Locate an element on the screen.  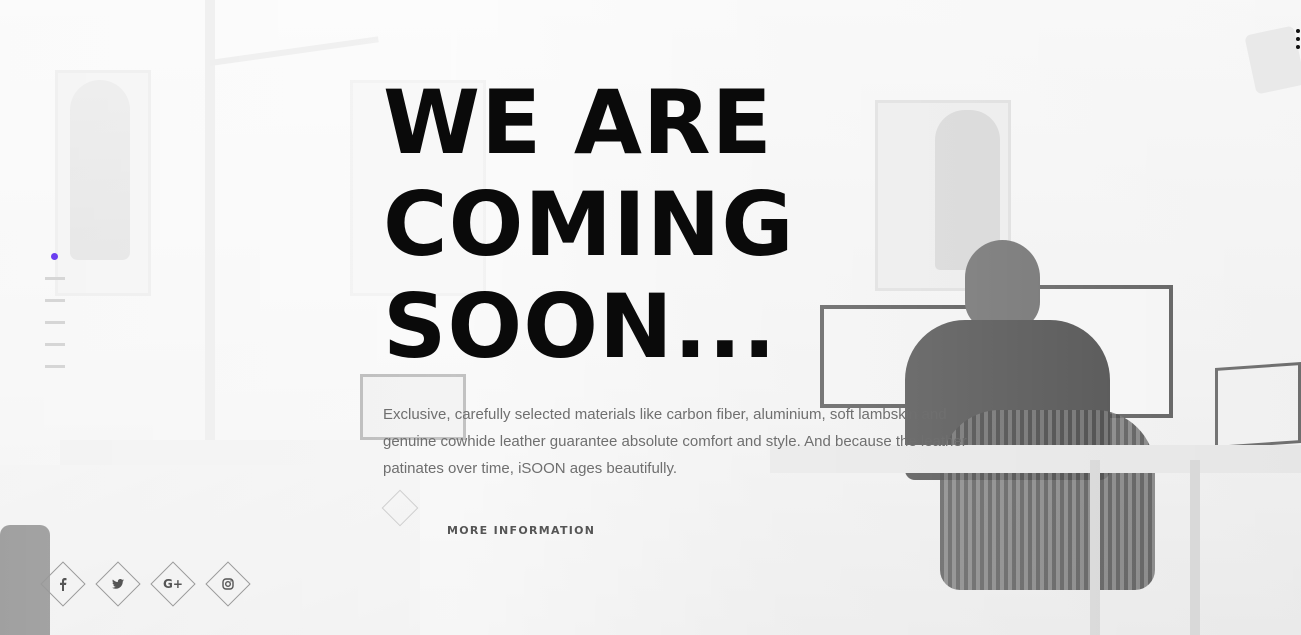
more-information-label: MORE INFORMATION is located at coordinates (521, 530).